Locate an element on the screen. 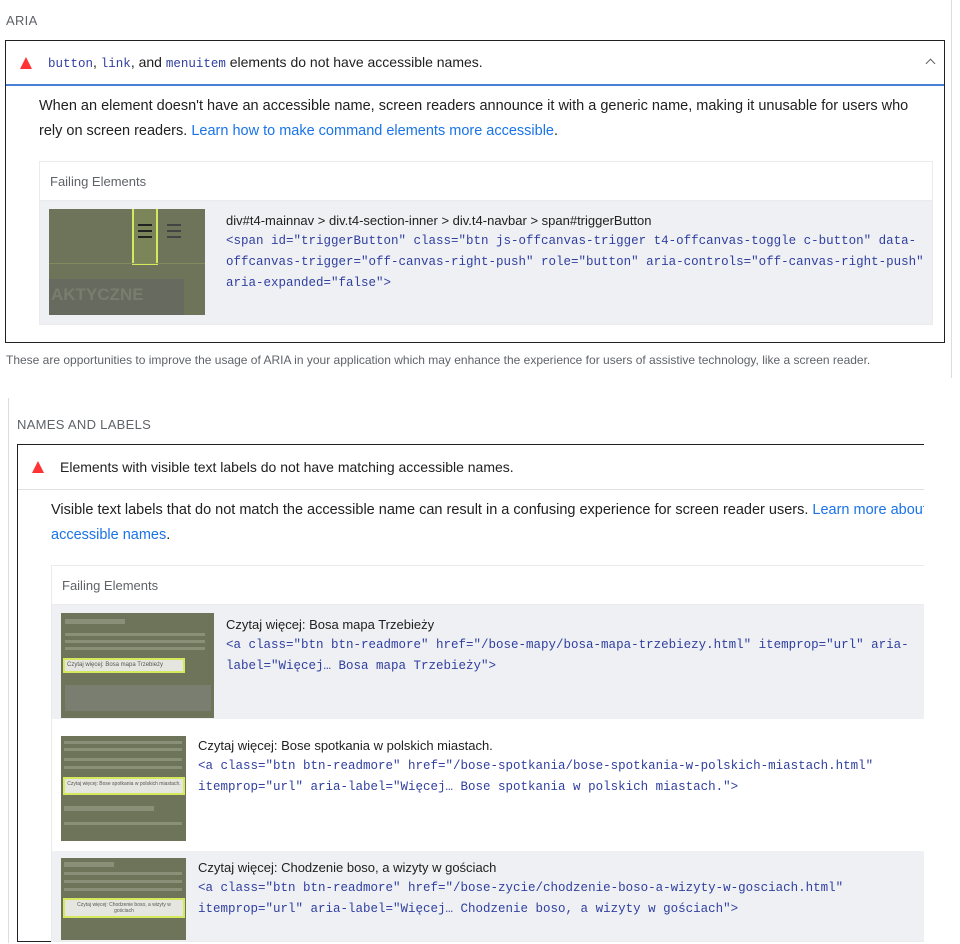  group-title-aria: ARIA is located at coordinates (22, 20).